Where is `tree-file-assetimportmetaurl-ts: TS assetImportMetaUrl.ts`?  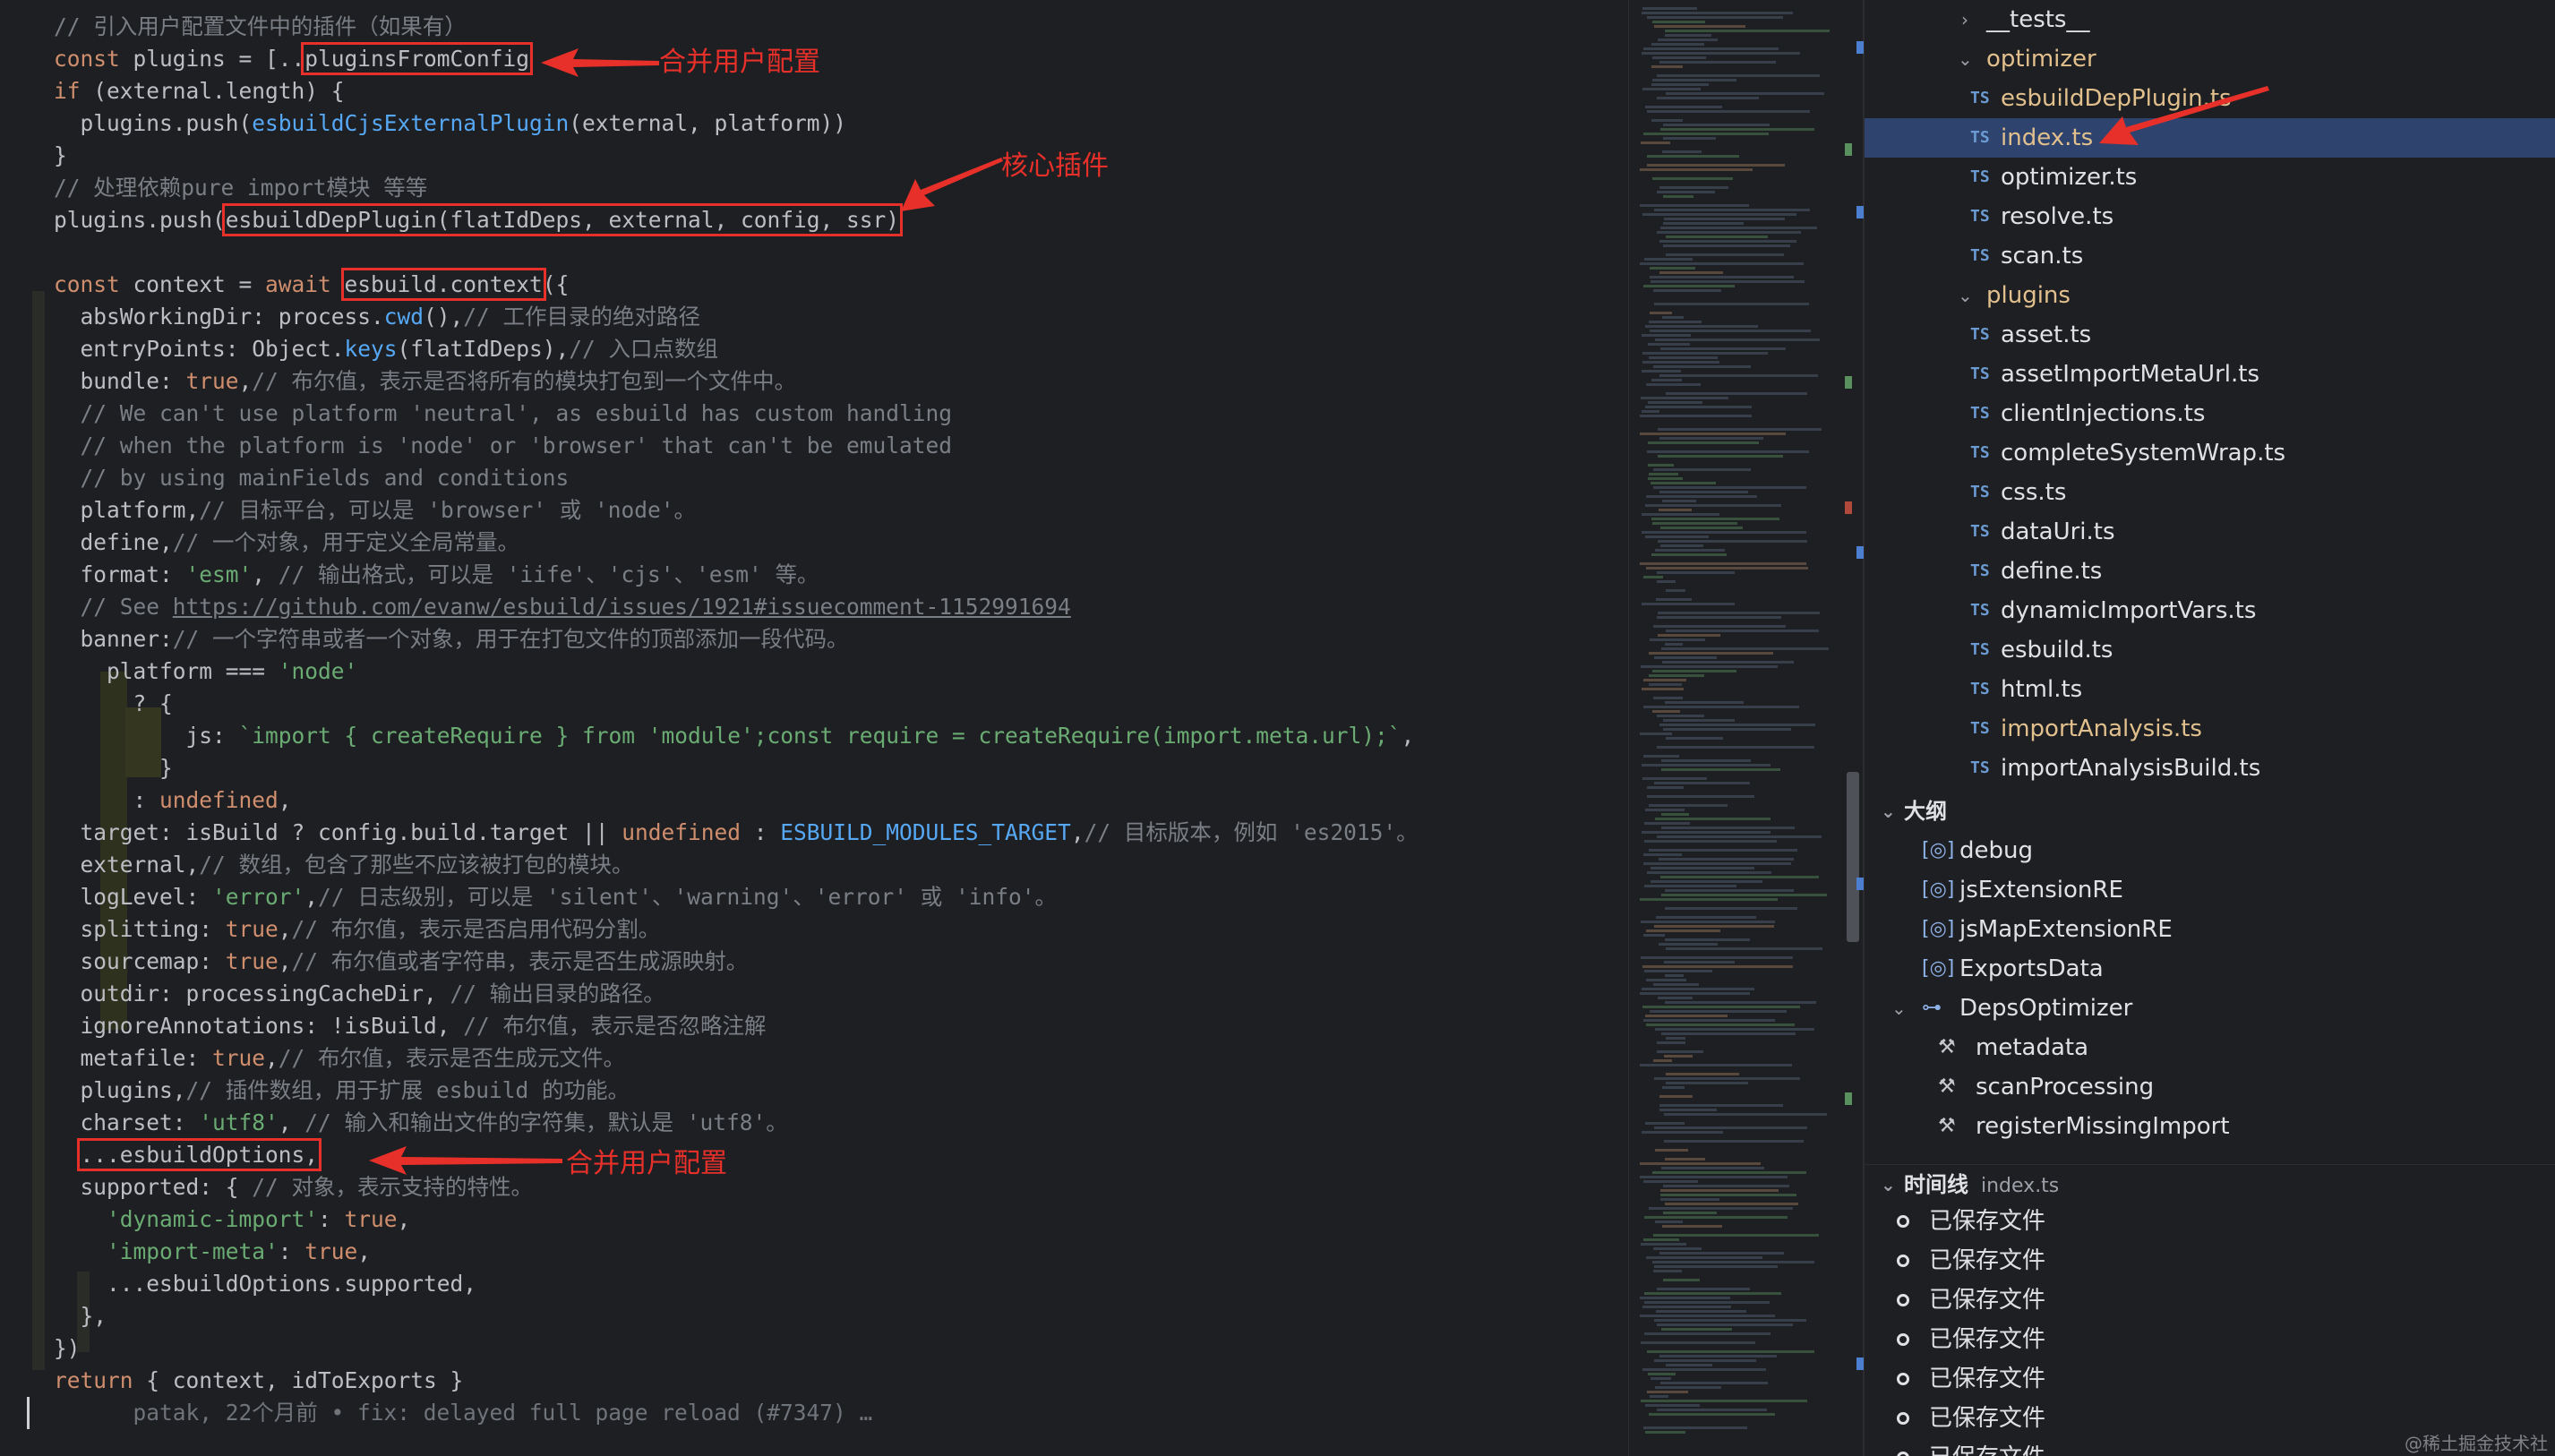 tree-file-assetimportmetaurl-ts: TS assetImportMetaUrl.ts is located at coordinates (2210, 374).